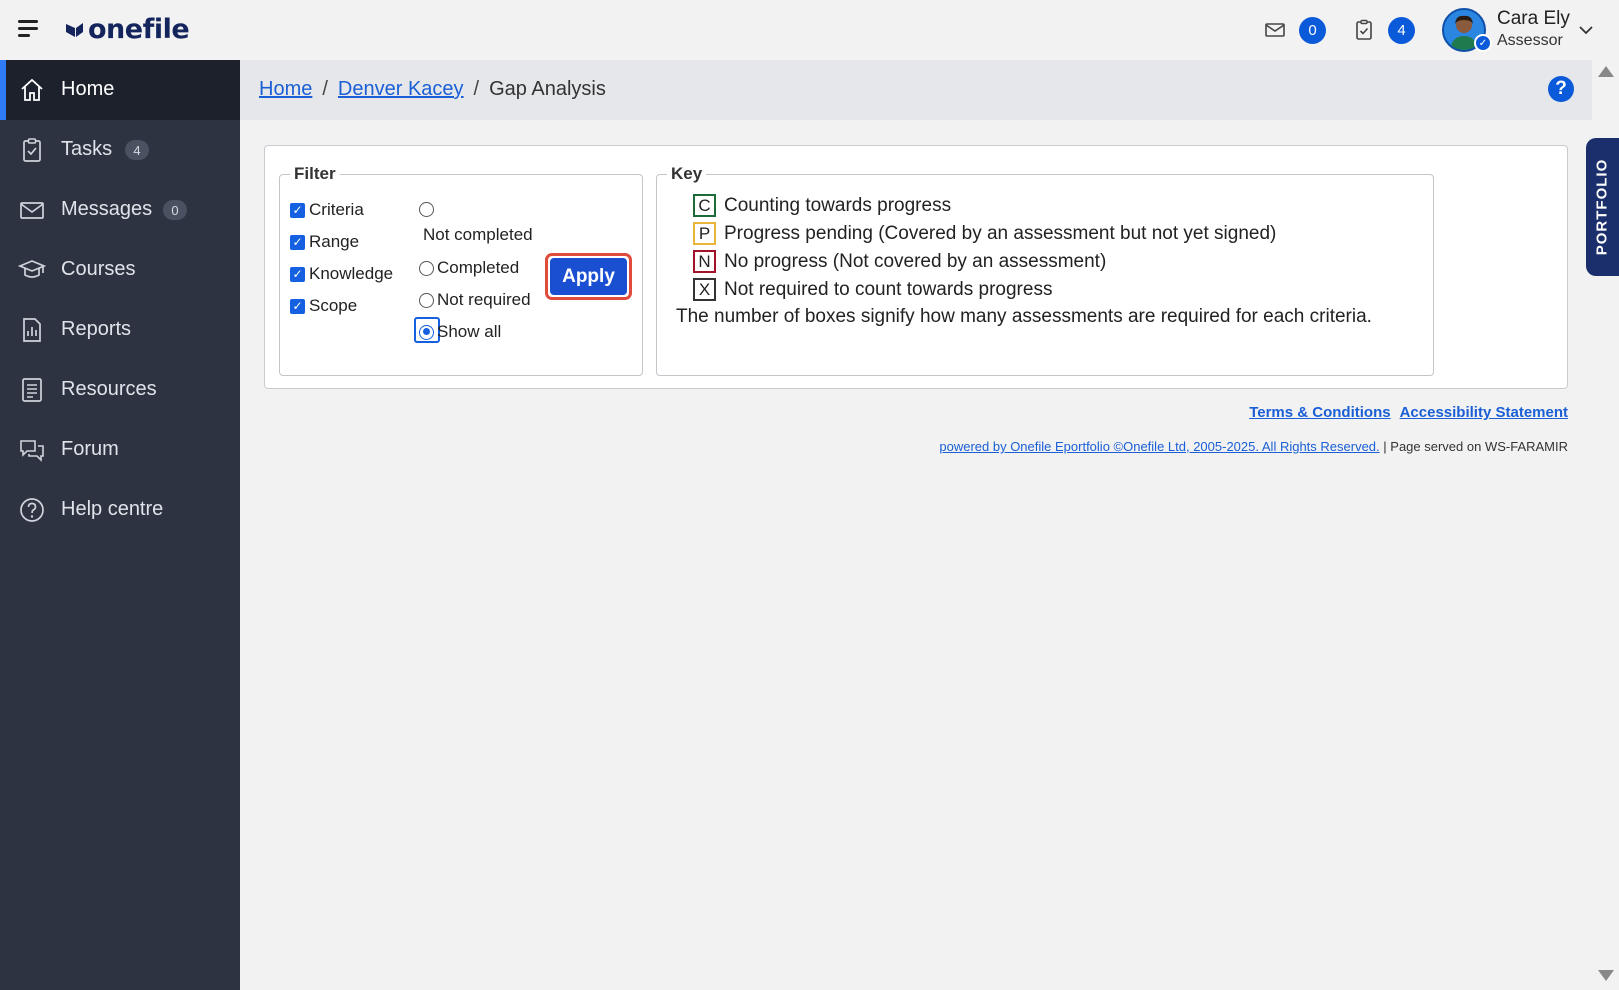 The width and height of the screenshot is (1619, 990). I want to click on checkbox-label: Scope, so click(333, 305).